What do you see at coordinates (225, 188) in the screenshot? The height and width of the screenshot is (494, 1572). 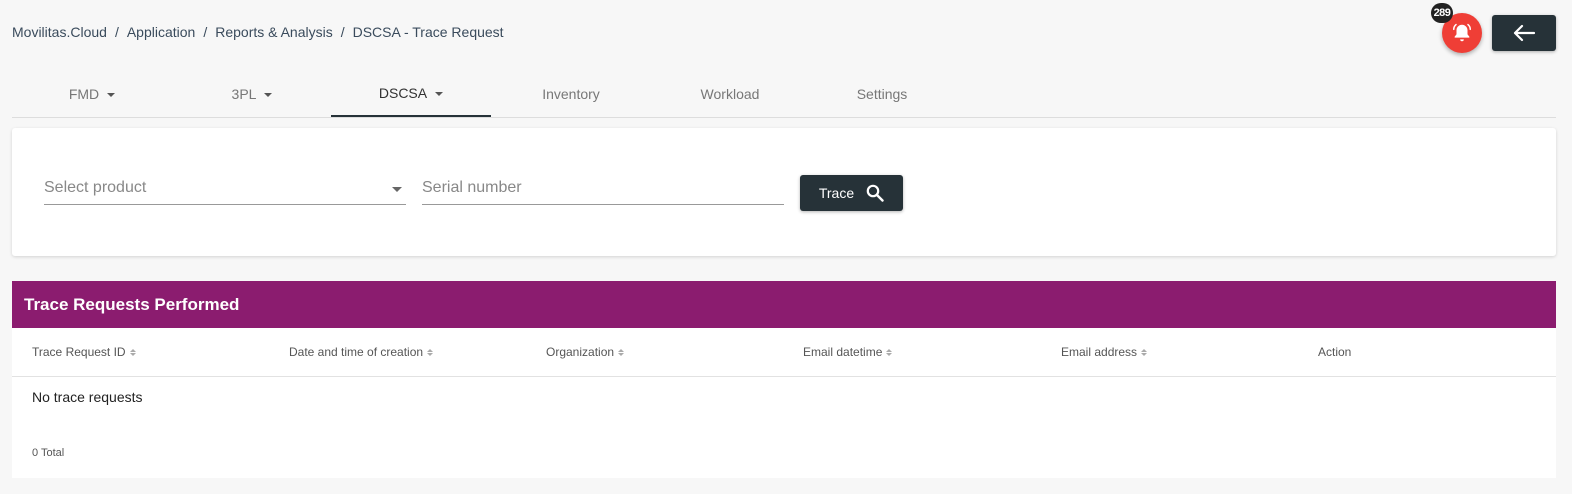 I see `product-select: Select product` at bounding box center [225, 188].